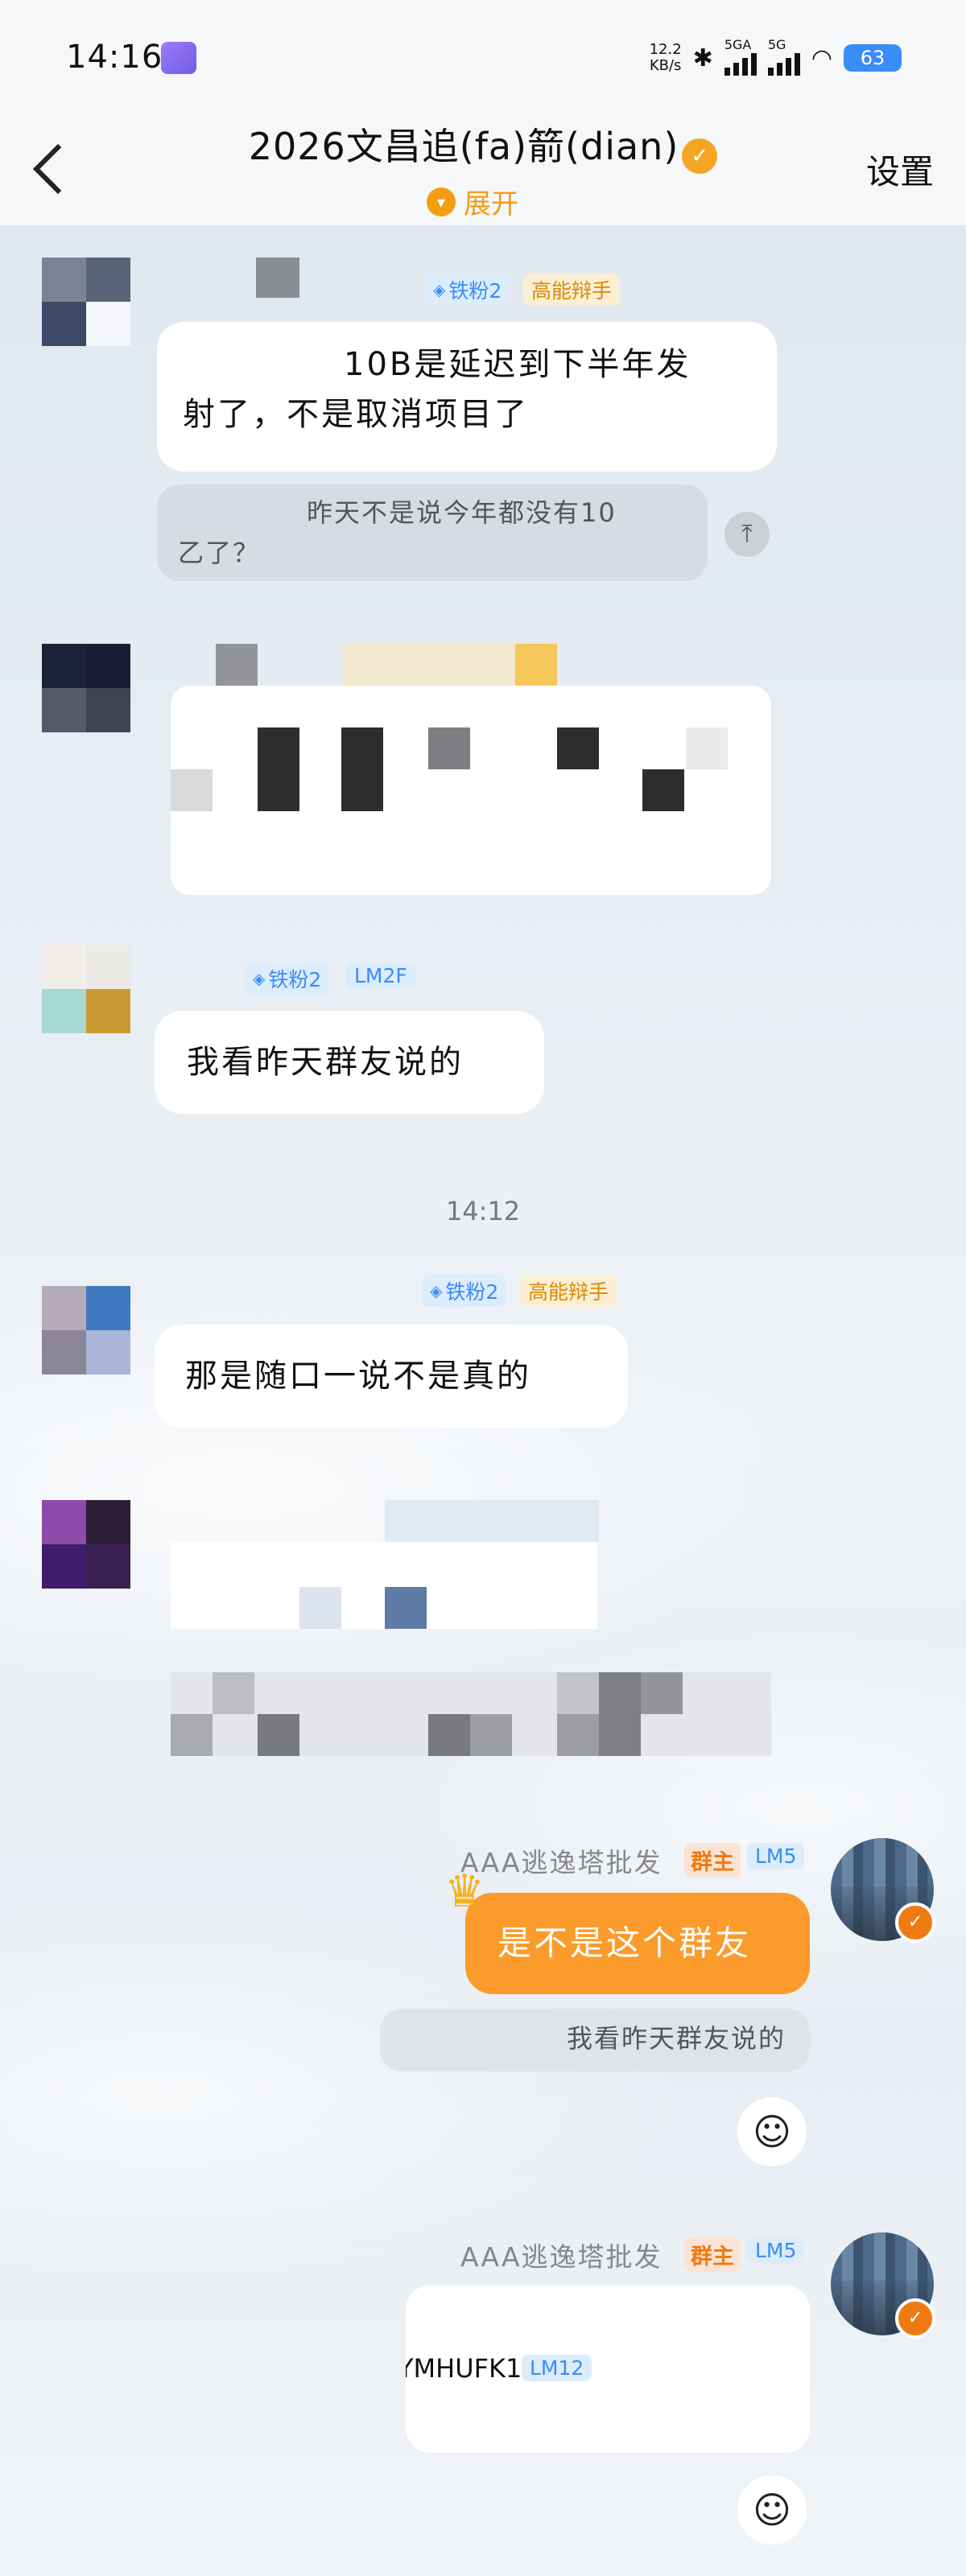 This screenshot has width=966, height=2576. I want to click on chat-header: 2026文昌追(fa)箭(dian) ✓ ▾ 展开 设置, so click(483, 169).